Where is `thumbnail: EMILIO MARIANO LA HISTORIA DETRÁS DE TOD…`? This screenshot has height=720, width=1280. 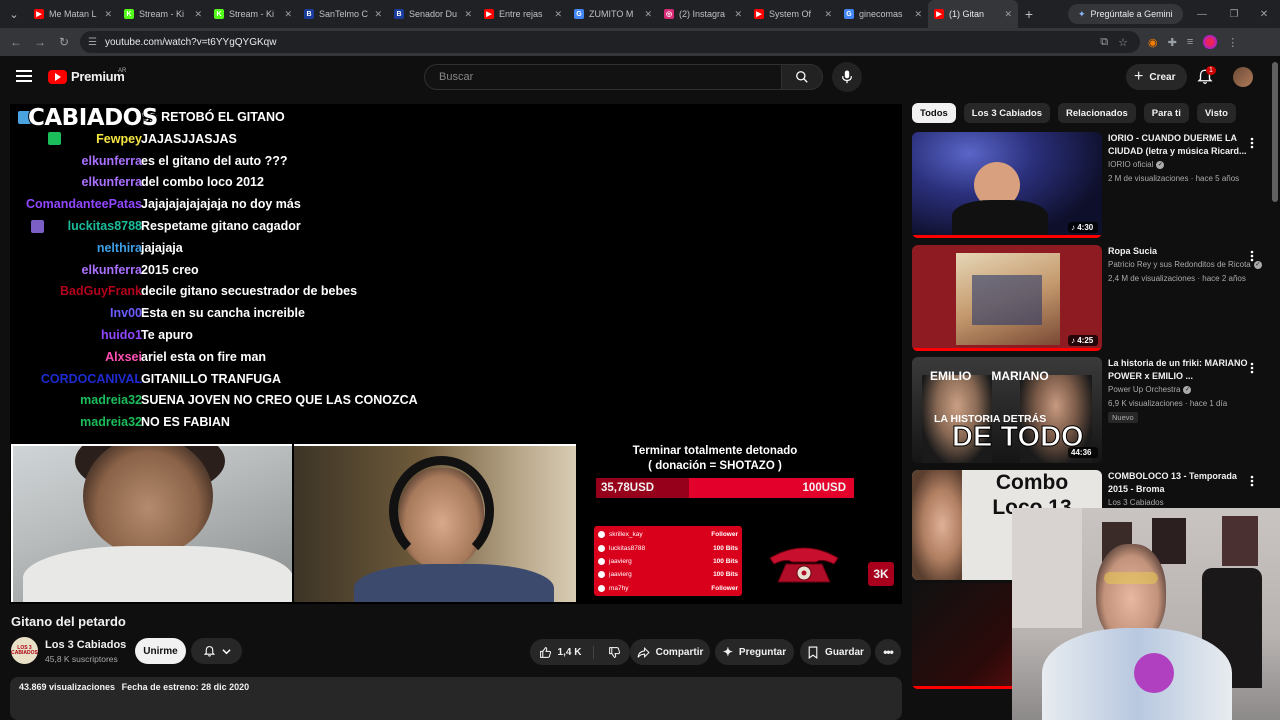 thumbnail: EMILIO MARIANO LA HISTORIA DETRÁS DE TOD… is located at coordinates (1007, 410).